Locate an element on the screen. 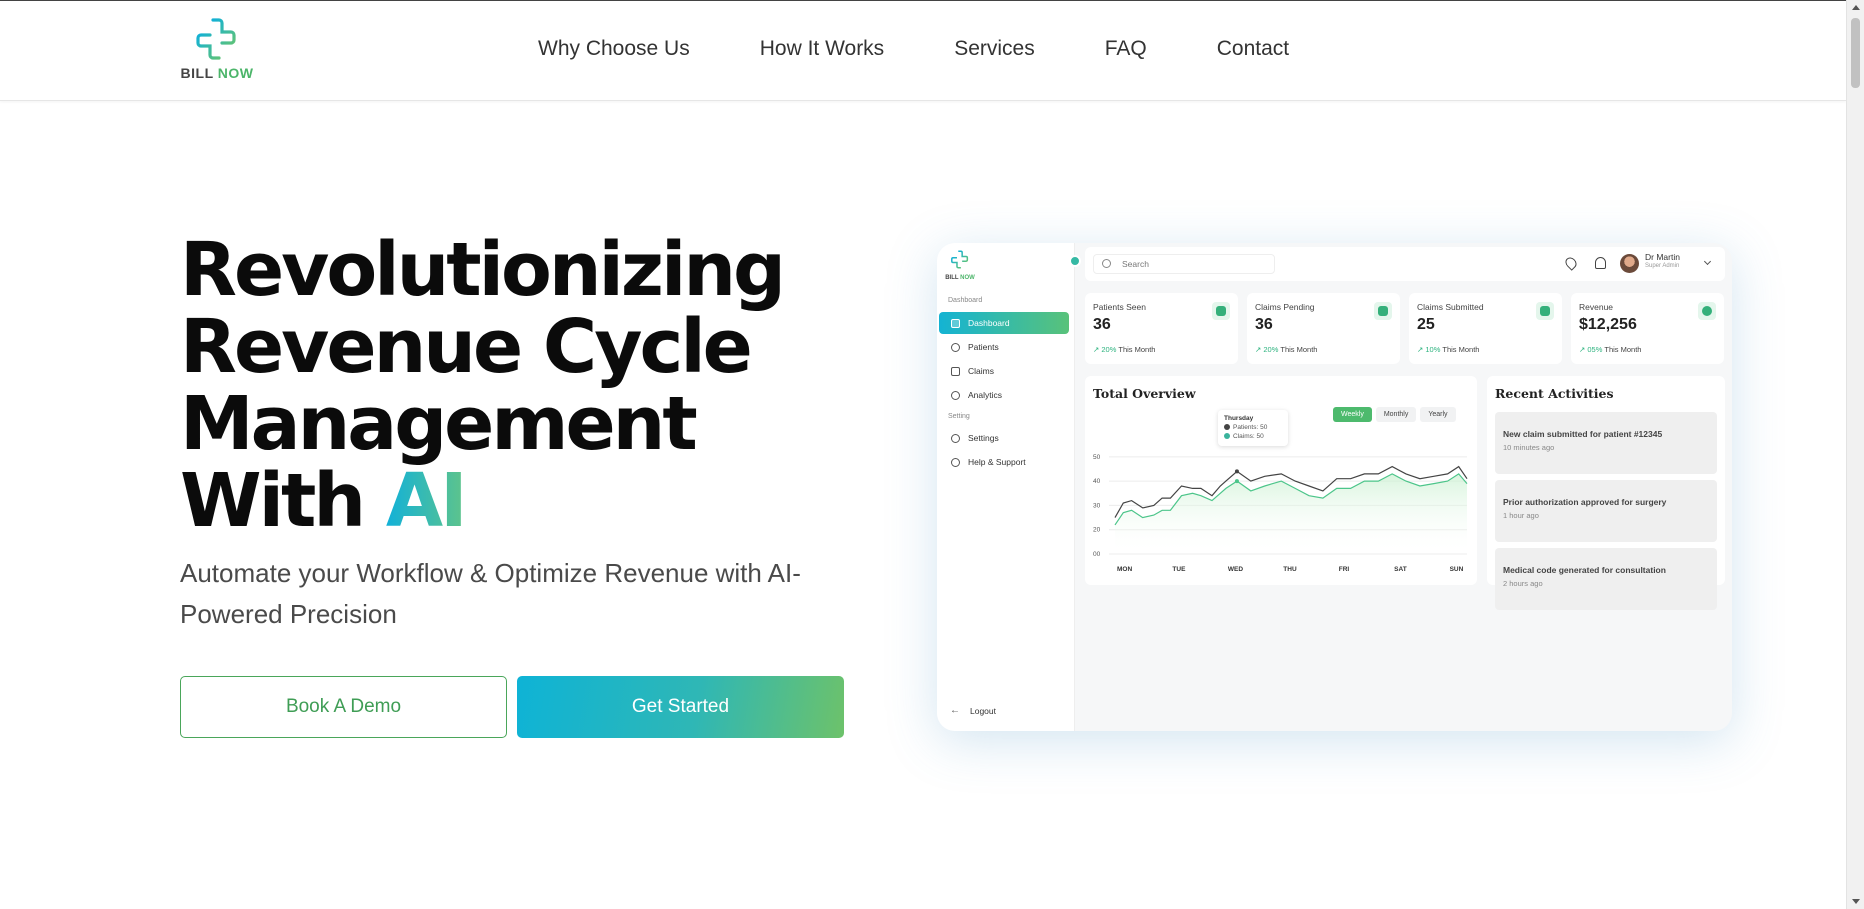  book-demo-button: Book A Demo is located at coordinates (343, 707).